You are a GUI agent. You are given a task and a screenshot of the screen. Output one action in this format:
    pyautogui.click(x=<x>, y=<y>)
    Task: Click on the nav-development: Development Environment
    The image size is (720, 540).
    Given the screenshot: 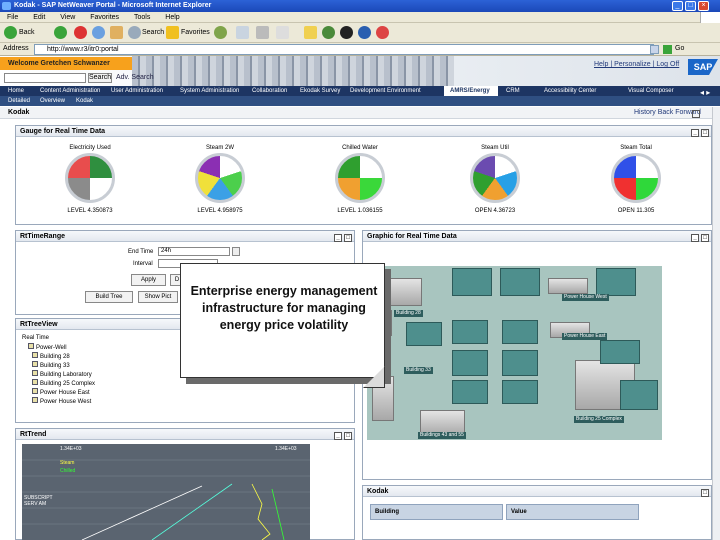 What is the action you would take?
    pyautogui.click(x=385, y=91)
    